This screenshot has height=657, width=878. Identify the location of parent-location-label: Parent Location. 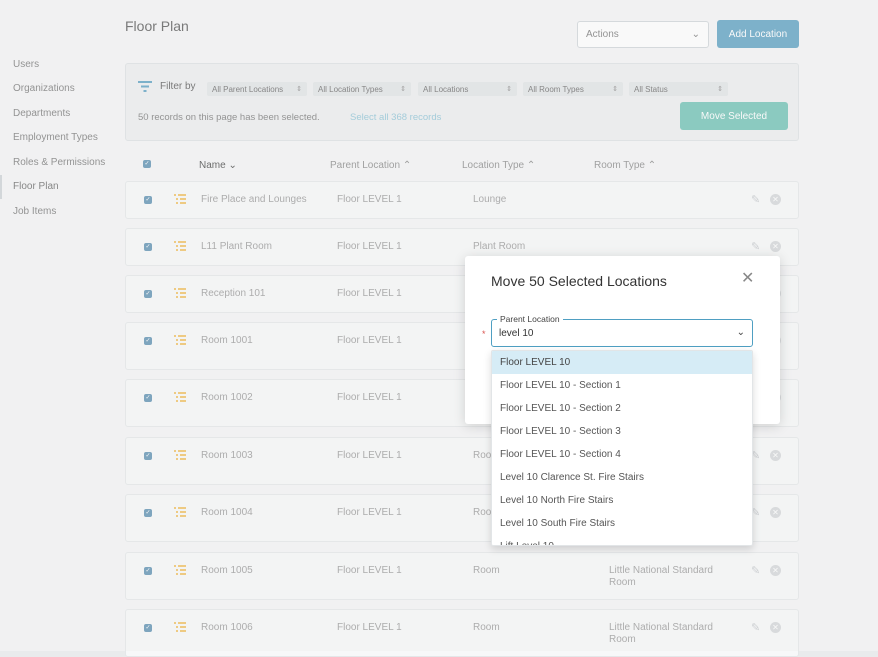
(530, 319).